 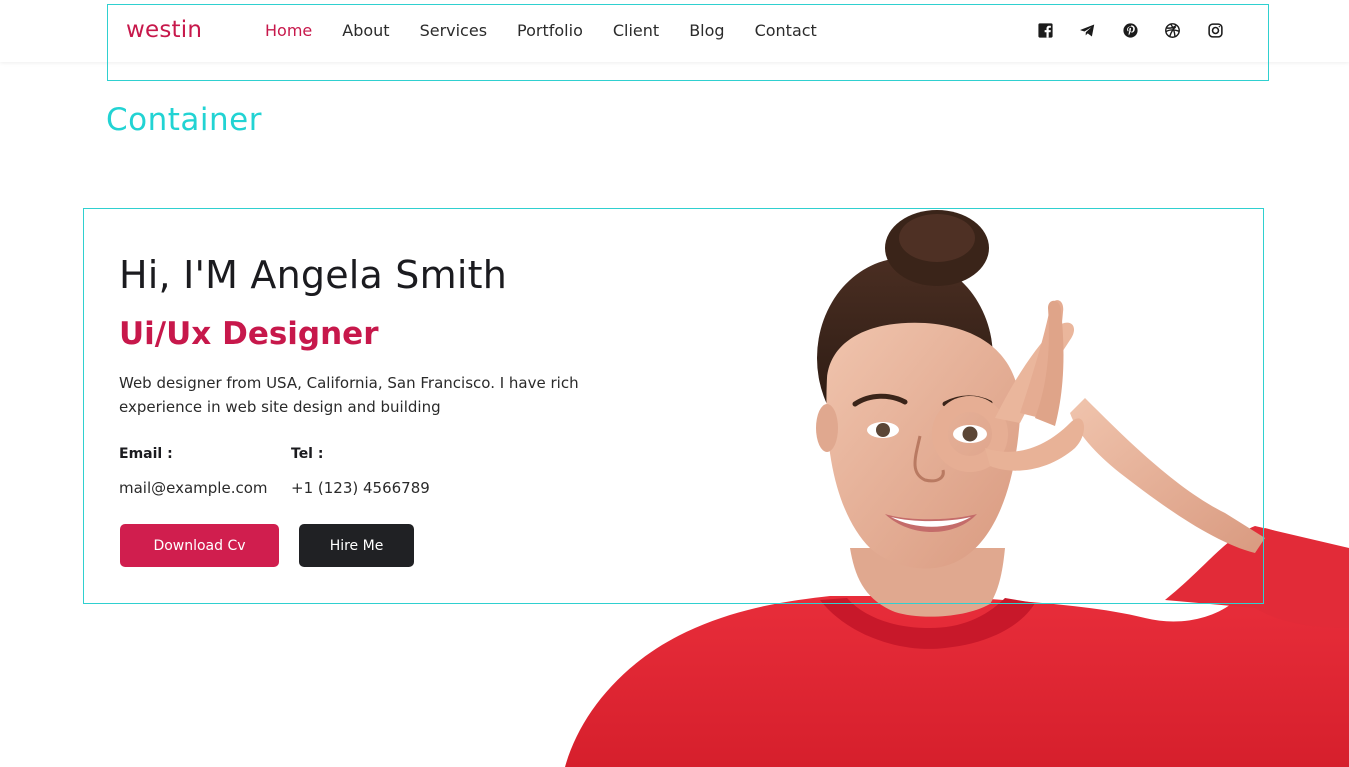 I want to click on nav-contact: Contact, so click(x=786, y=30).